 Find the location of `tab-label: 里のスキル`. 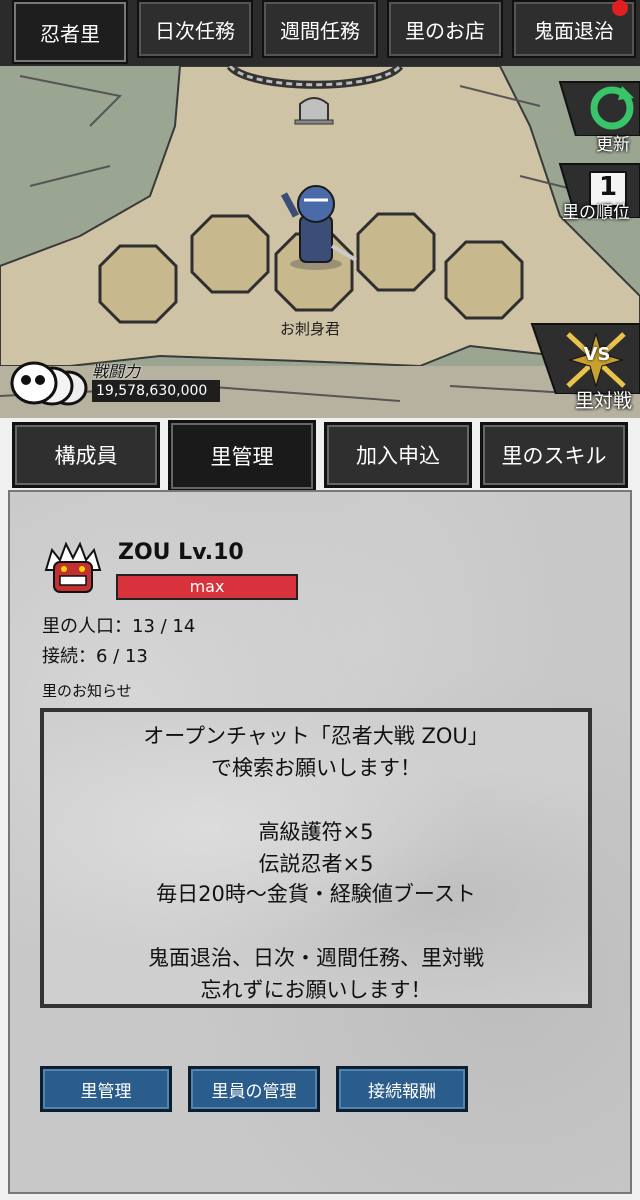

tab-label: 里のスキル is located at coordinates (554, 456).